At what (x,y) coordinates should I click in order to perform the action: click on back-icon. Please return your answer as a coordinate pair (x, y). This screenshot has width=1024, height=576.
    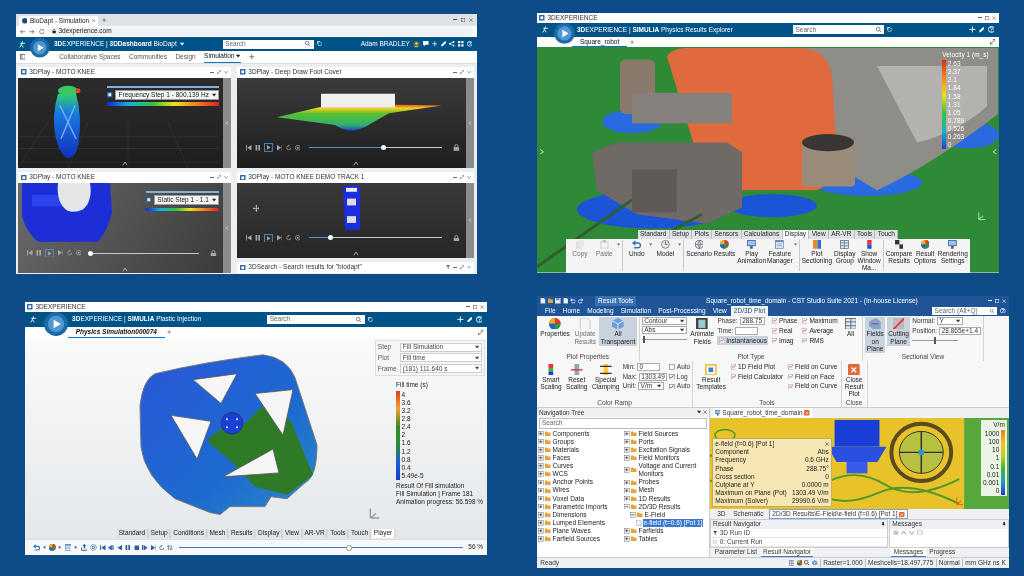
    Looking at the image, I should click on (22, 31).